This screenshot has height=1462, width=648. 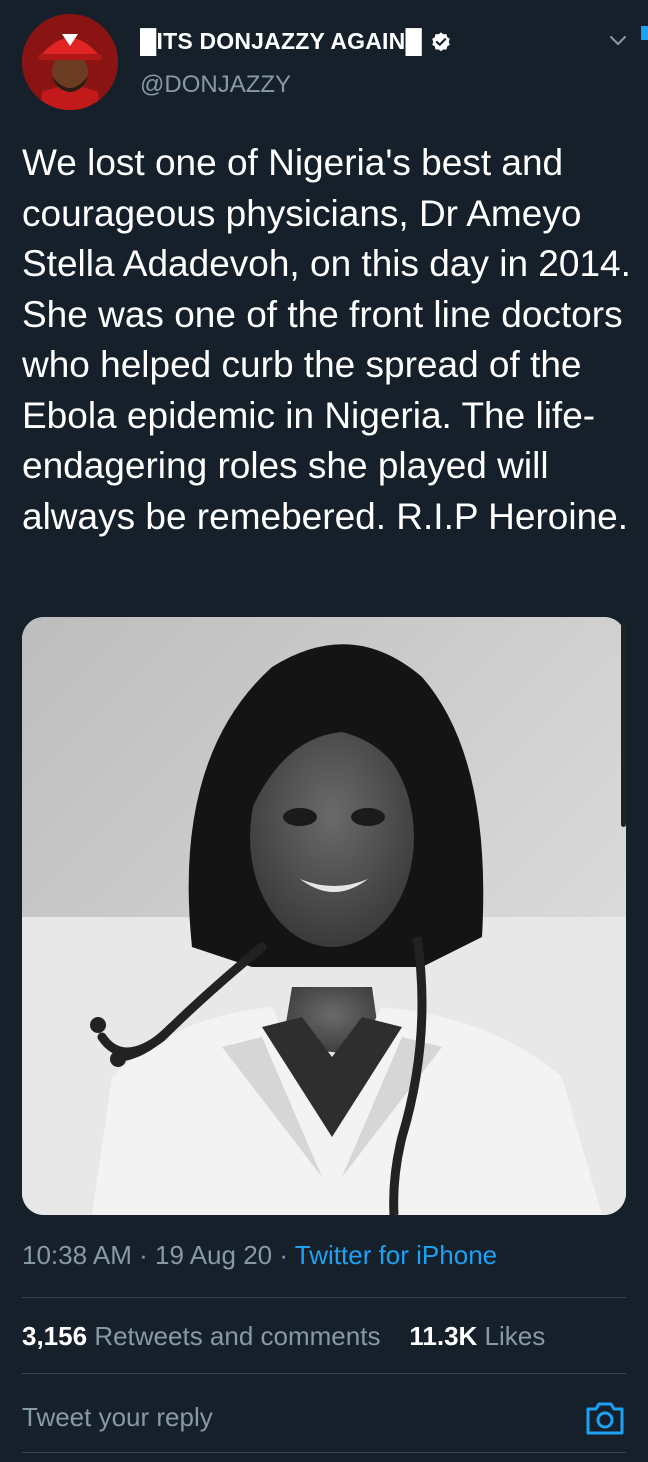 What do you see at coordinates (396, 1255) in the screenshot?
I see `tweet-source-link: Twitter for iPhone` at bounding box center [396, 1255].